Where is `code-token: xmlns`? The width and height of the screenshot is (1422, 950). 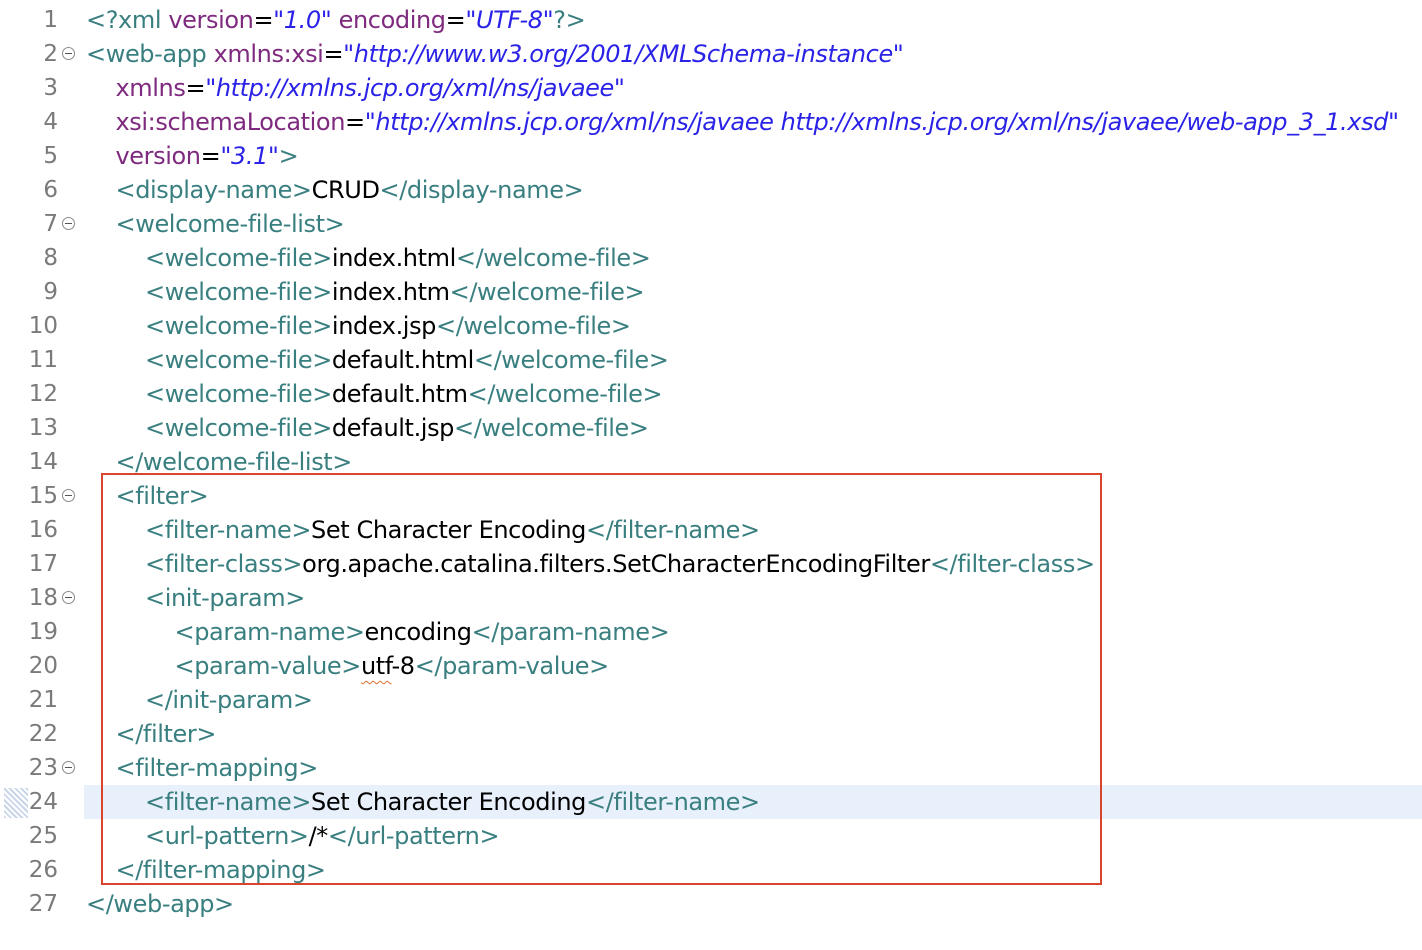 code-token: xmlns is located at coordinates (150, 88).